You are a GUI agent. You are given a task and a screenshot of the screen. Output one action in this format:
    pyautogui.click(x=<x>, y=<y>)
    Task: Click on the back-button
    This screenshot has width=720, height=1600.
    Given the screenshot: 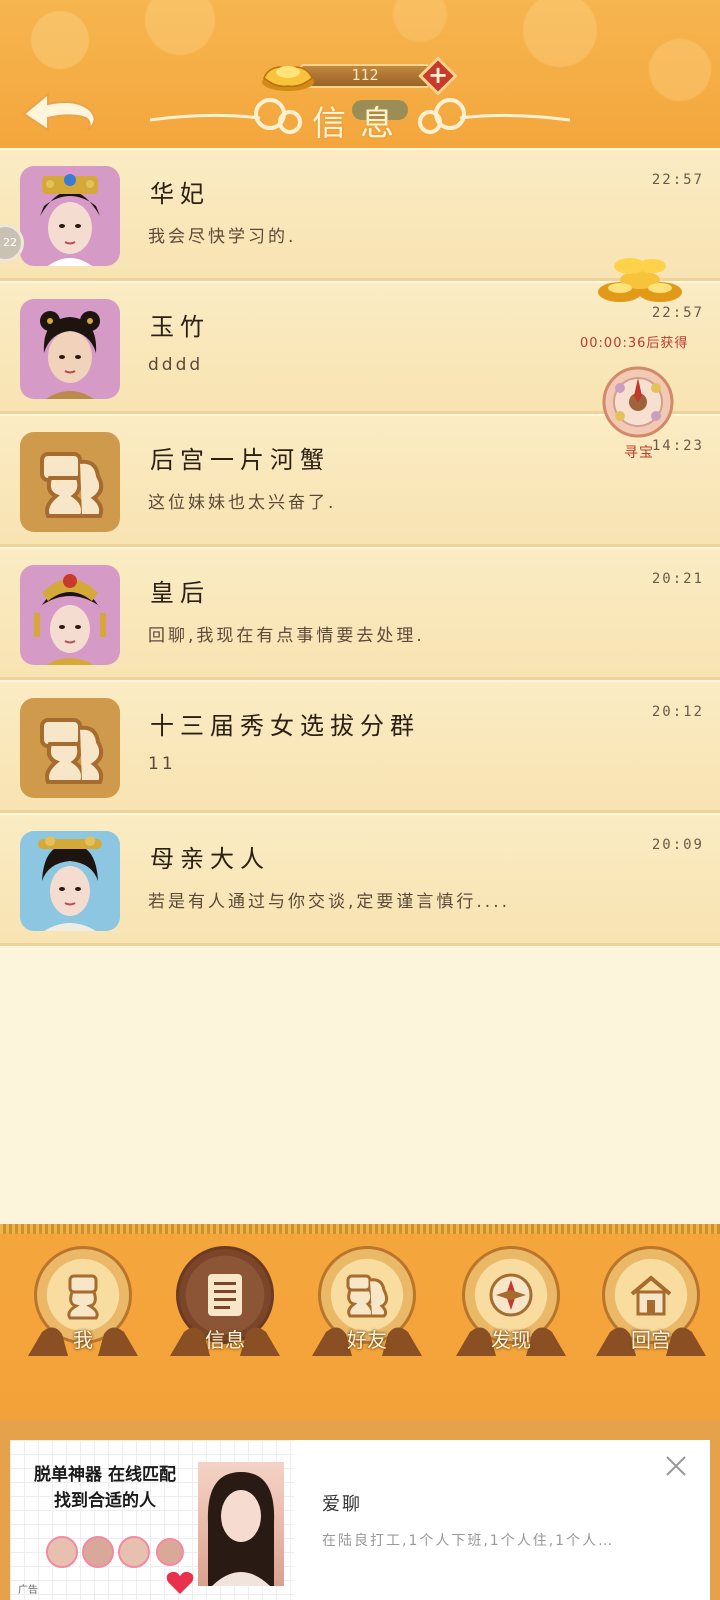 What is the action you would take?
    pyautogui.click(x=62, y=114)
    